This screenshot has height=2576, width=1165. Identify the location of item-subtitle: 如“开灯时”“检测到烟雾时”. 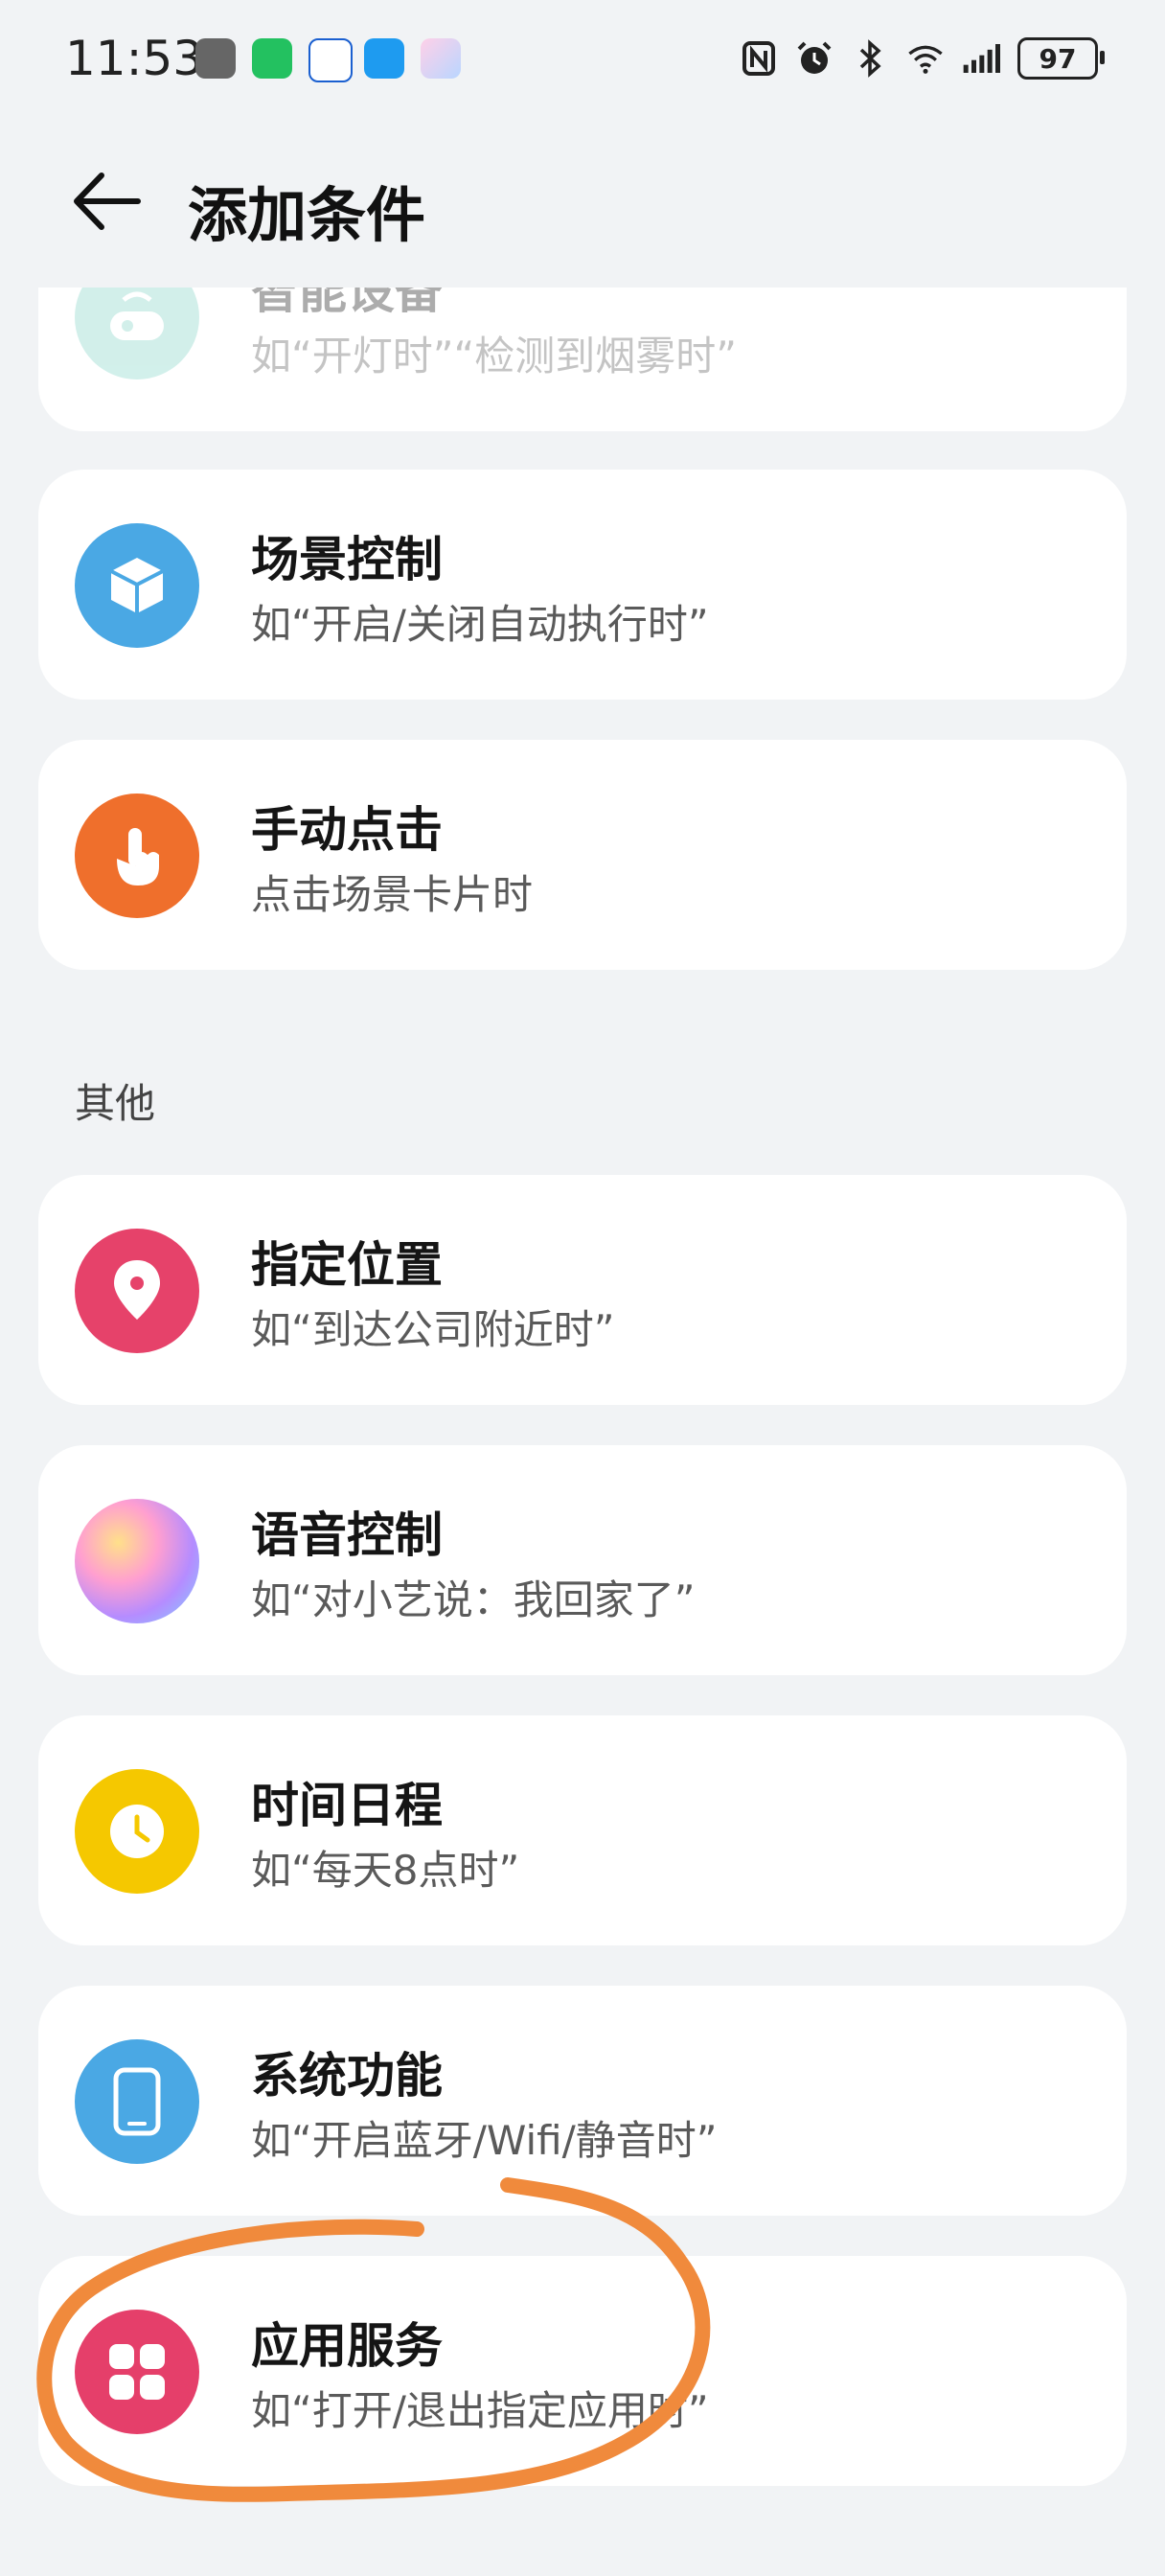
(494, 356).